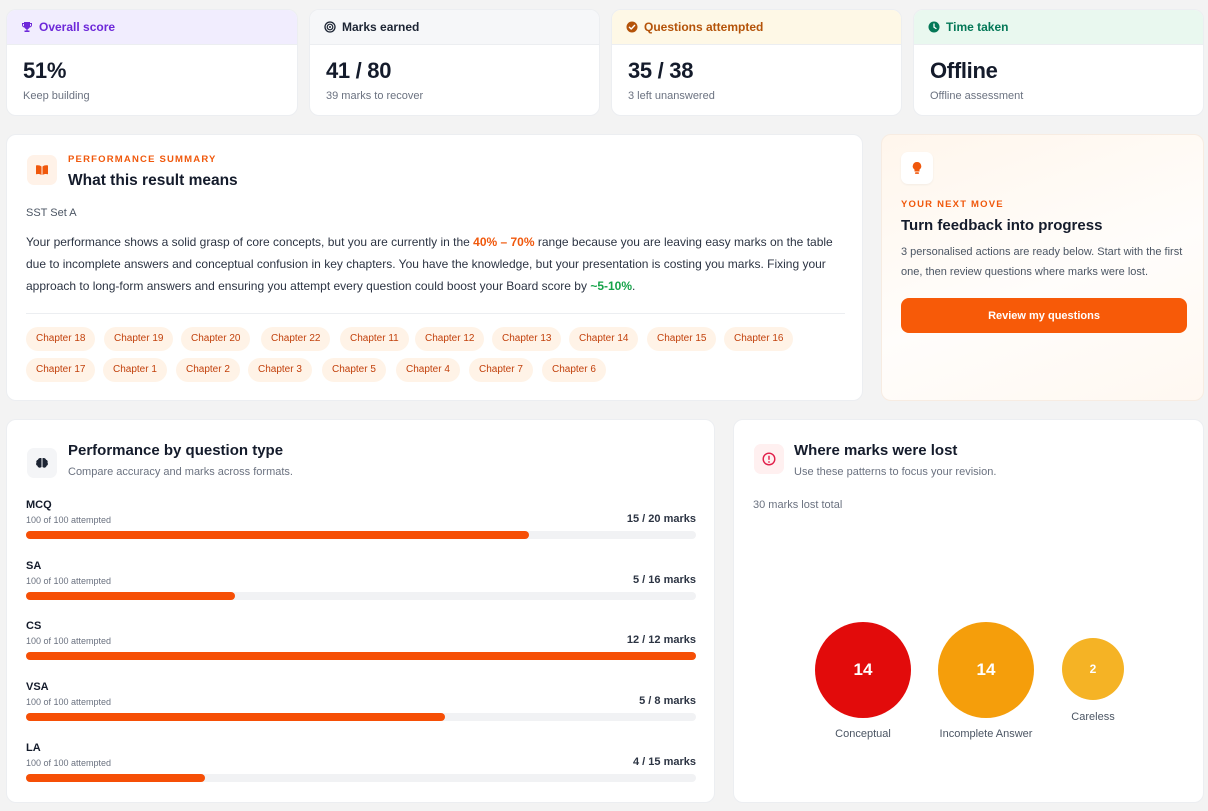 The image size is (1208, 811). I want to click on exam-set-label: SST Set A, so click(51, 213).